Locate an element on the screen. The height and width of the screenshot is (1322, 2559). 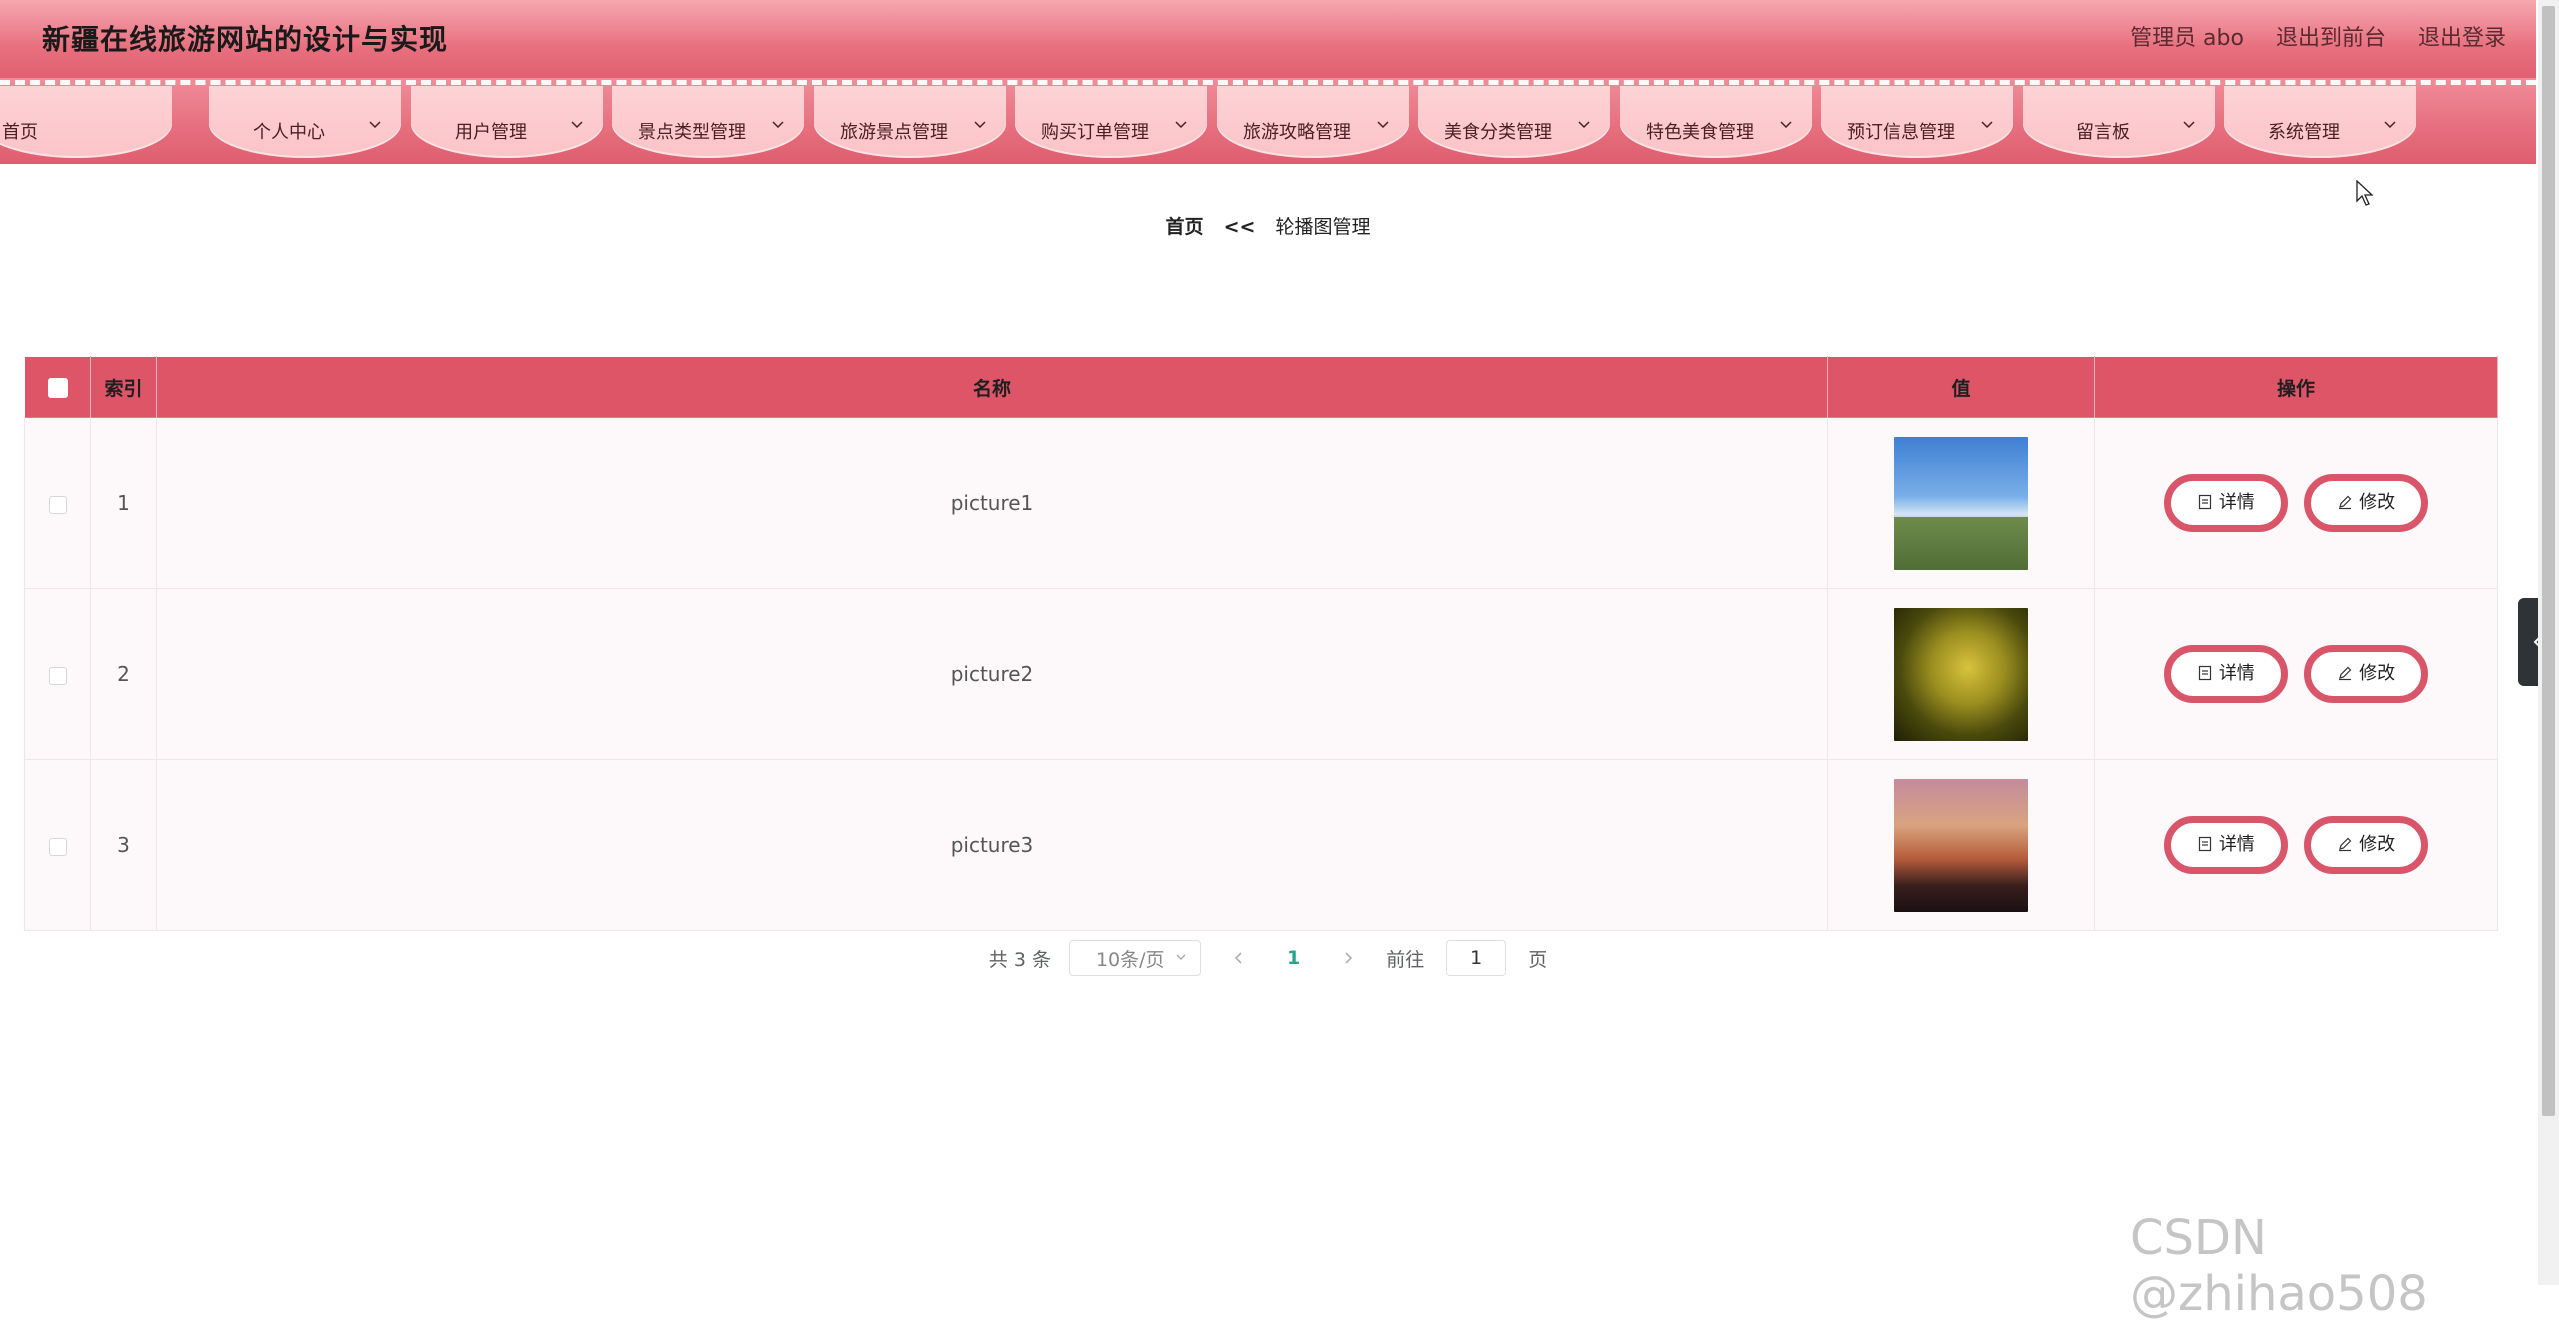
table-row: 2 picture2 详情 修改 is located at coordinates (1261, 674).